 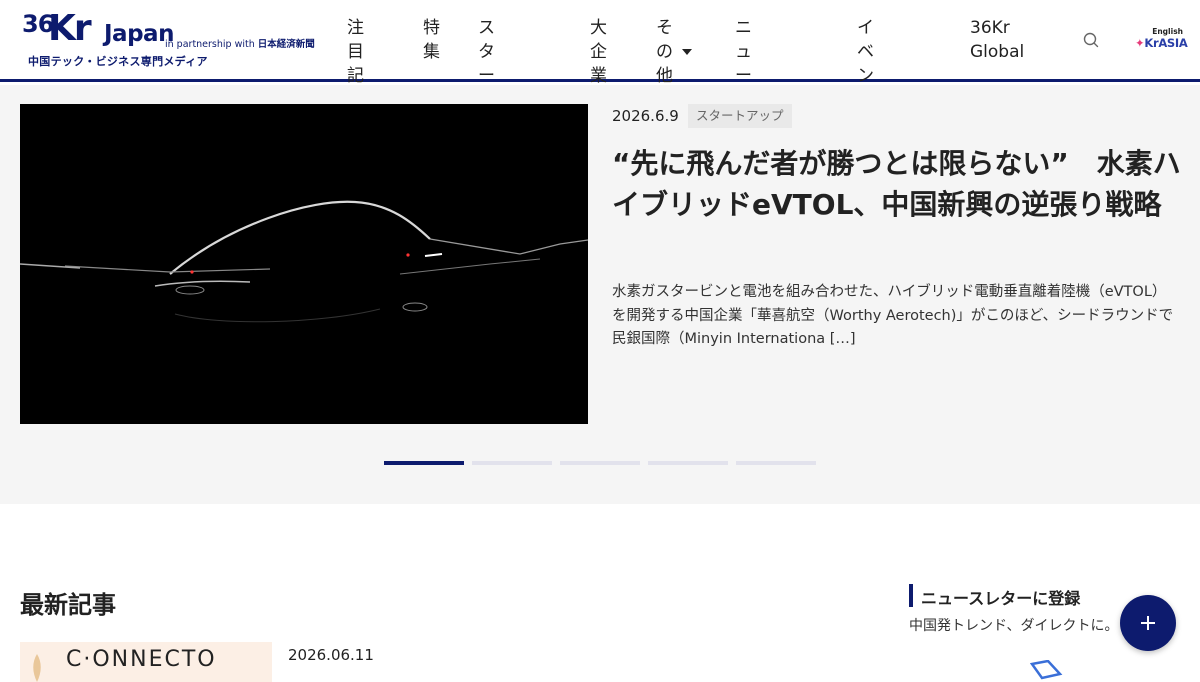 What do you see at coordinates (1167, 31) in the screenshot?
I see `language-label: English` at bounding box center [1167, 31].